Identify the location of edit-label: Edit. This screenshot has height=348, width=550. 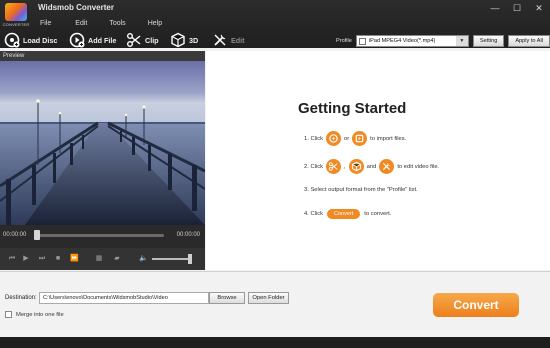
(238, 40).